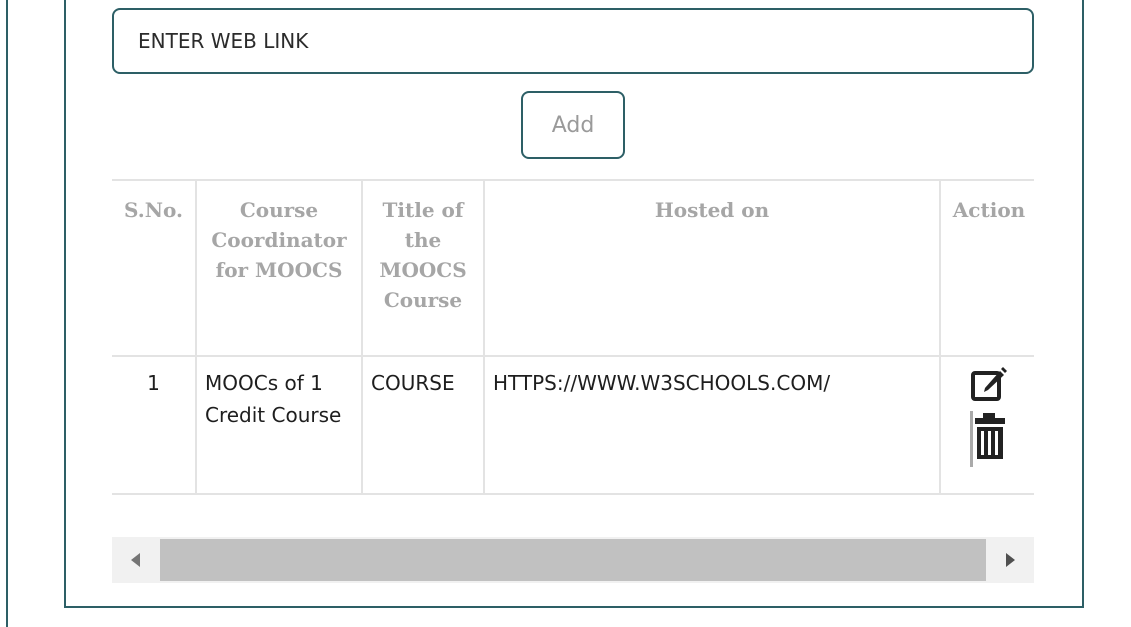  What do you see at coordinates (712, 425) in the screenshot?
I see `cell-hosted-on: HTTPS://WWW.W3SCHOOLS.COM/` at bounding box center [712, 425].